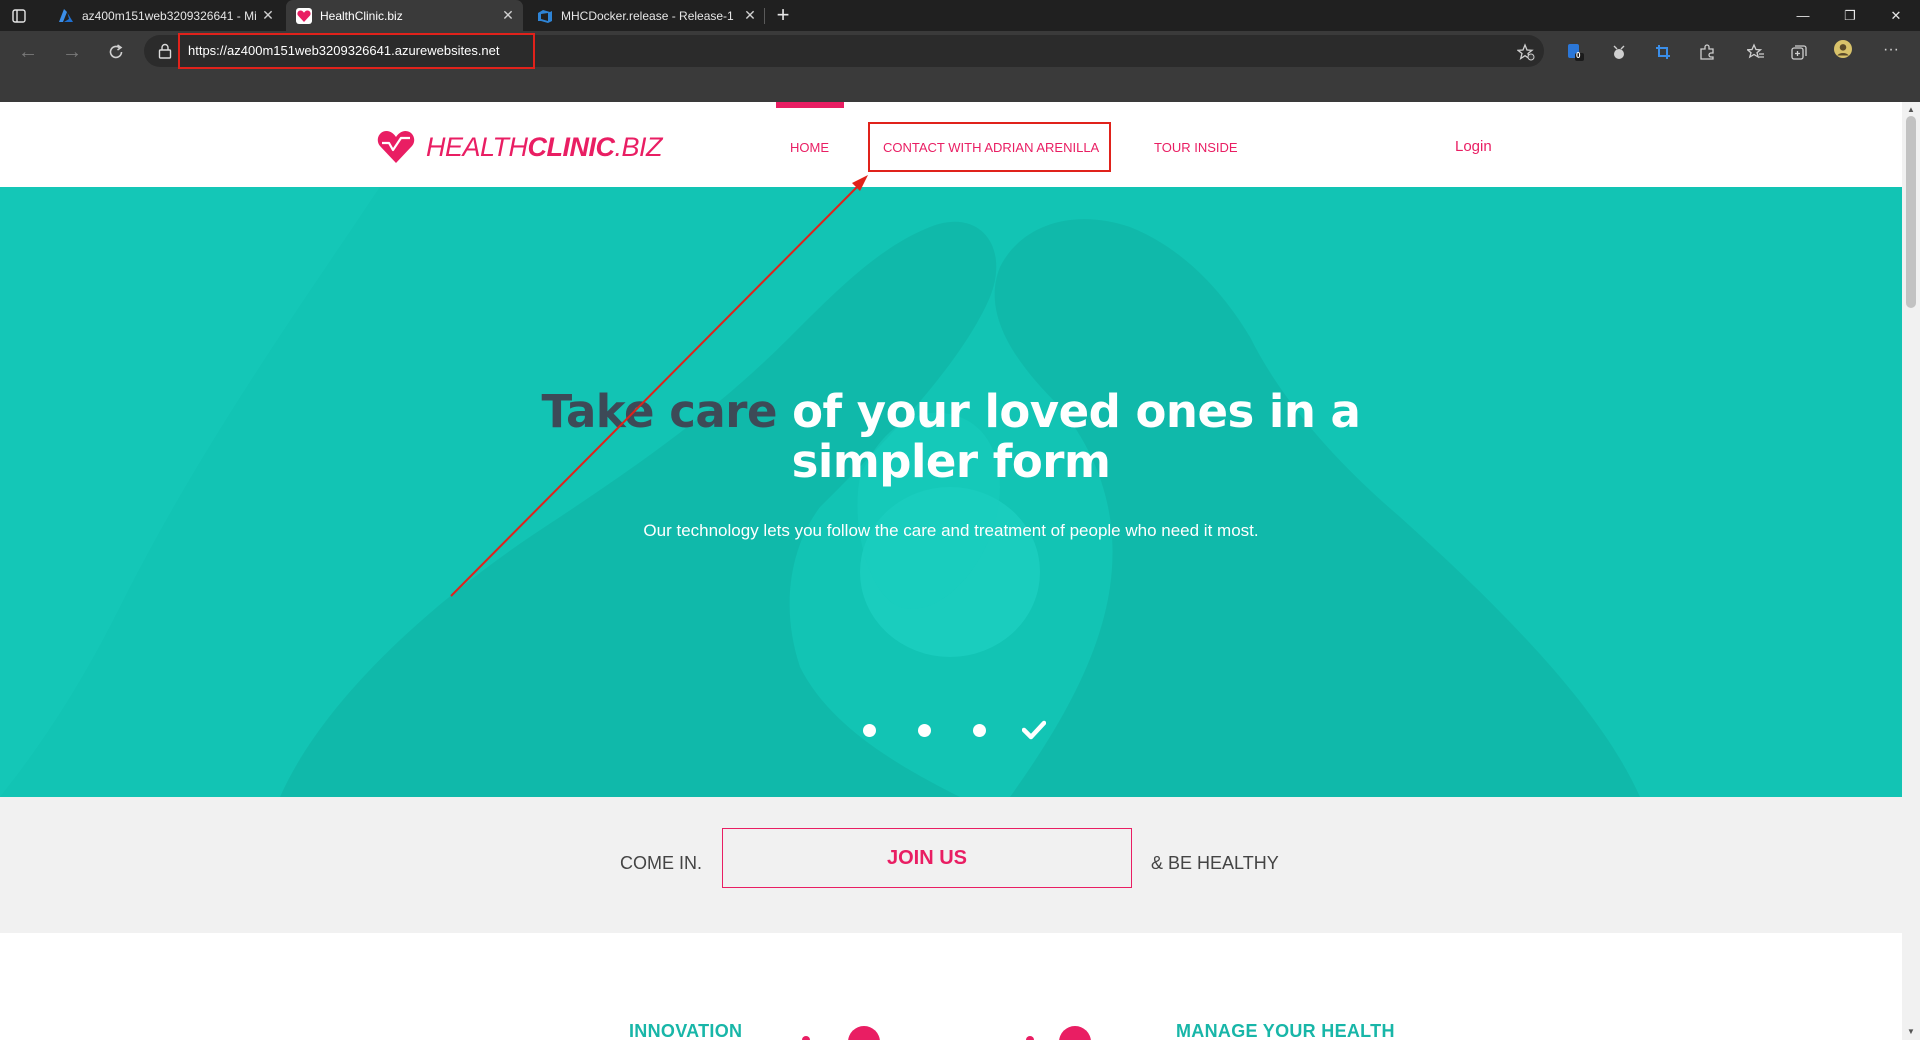  Describe the element at coordinates (356, 51) in the screenshot. I see `url-highlight-box` at that location.